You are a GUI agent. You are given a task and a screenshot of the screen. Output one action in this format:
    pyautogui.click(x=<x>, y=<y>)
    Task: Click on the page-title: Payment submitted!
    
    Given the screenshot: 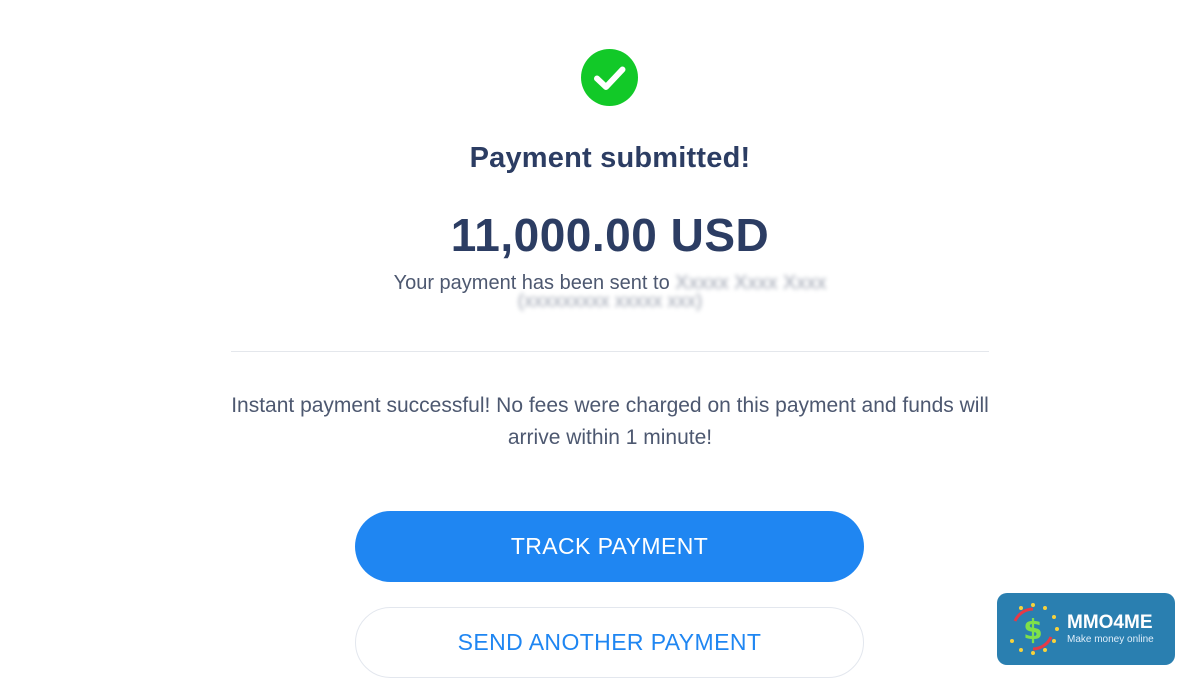 What is the action you would take?
    pyautogui.click(x=610, y=158)
    